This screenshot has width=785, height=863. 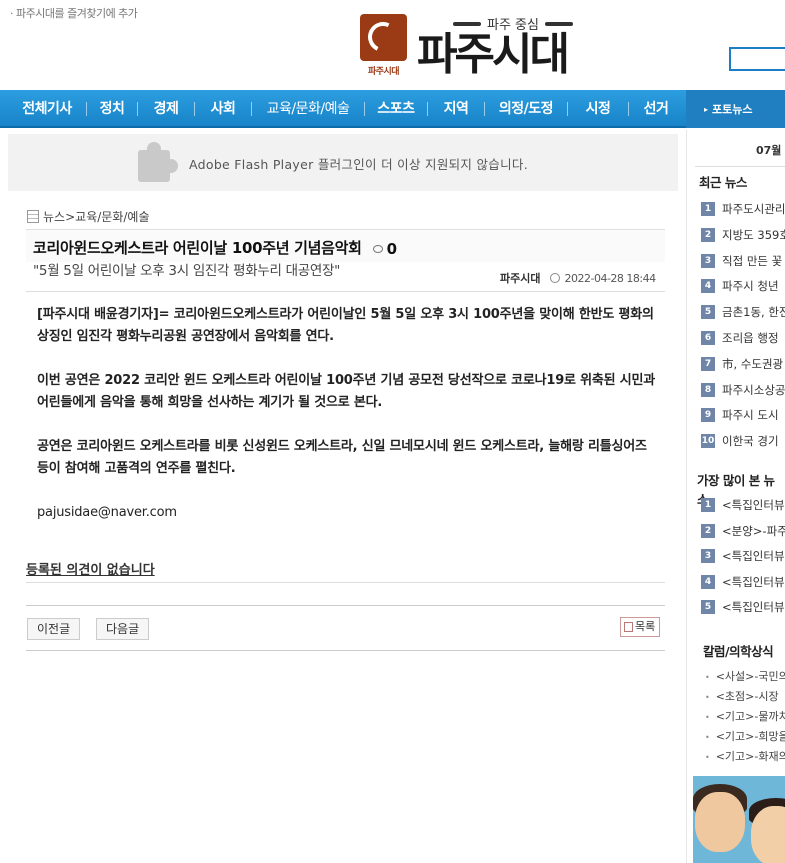 What do you see at coordinates (745, 716) in the screenshot?
I see `column-item: • <기고>-물까치` at bounding box center [745, 716].